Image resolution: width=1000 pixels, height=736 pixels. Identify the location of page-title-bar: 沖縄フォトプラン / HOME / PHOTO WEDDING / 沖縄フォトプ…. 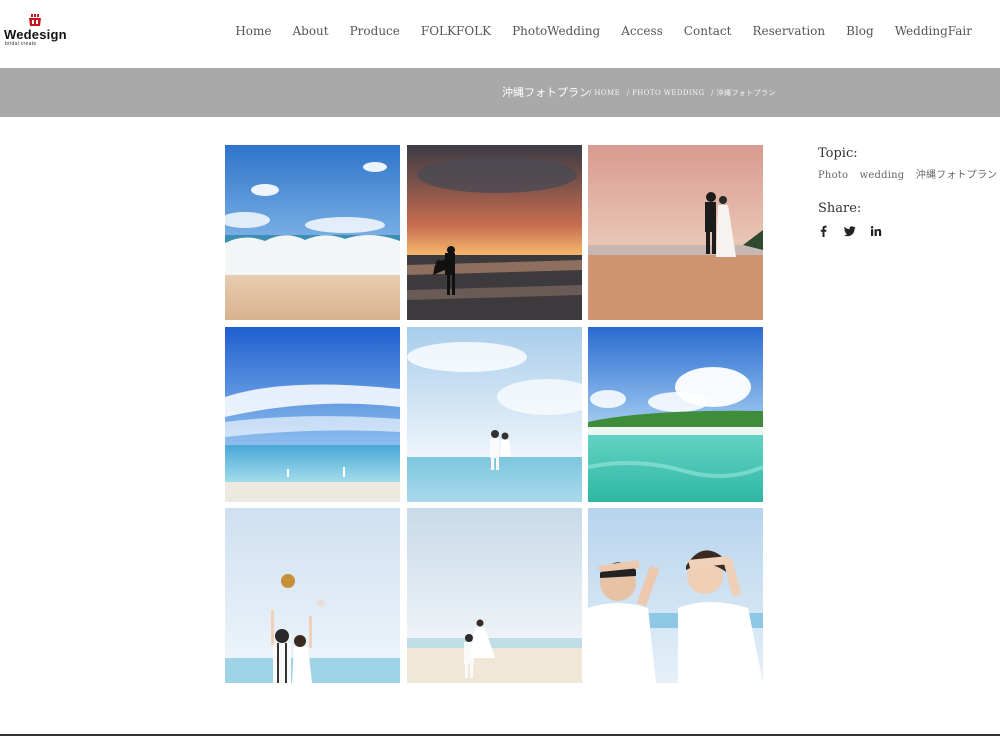
(500, 92).